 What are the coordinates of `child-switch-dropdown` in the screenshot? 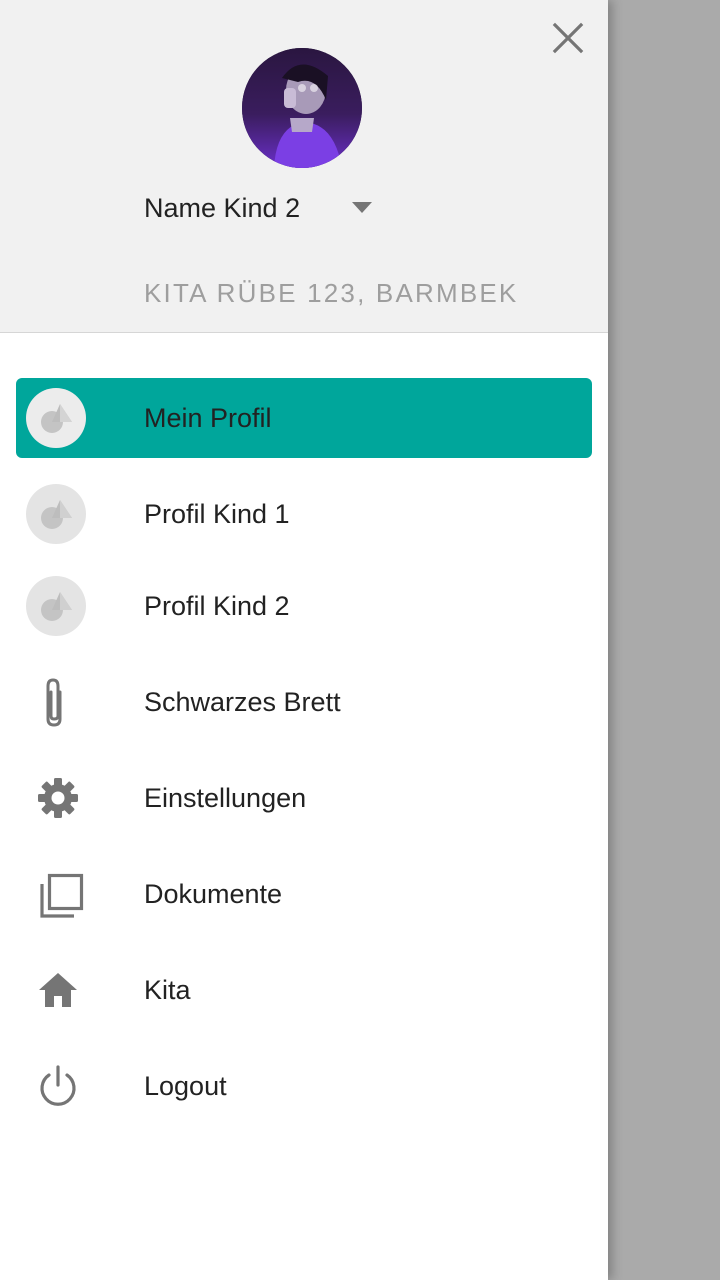 It's located at (362, 208).